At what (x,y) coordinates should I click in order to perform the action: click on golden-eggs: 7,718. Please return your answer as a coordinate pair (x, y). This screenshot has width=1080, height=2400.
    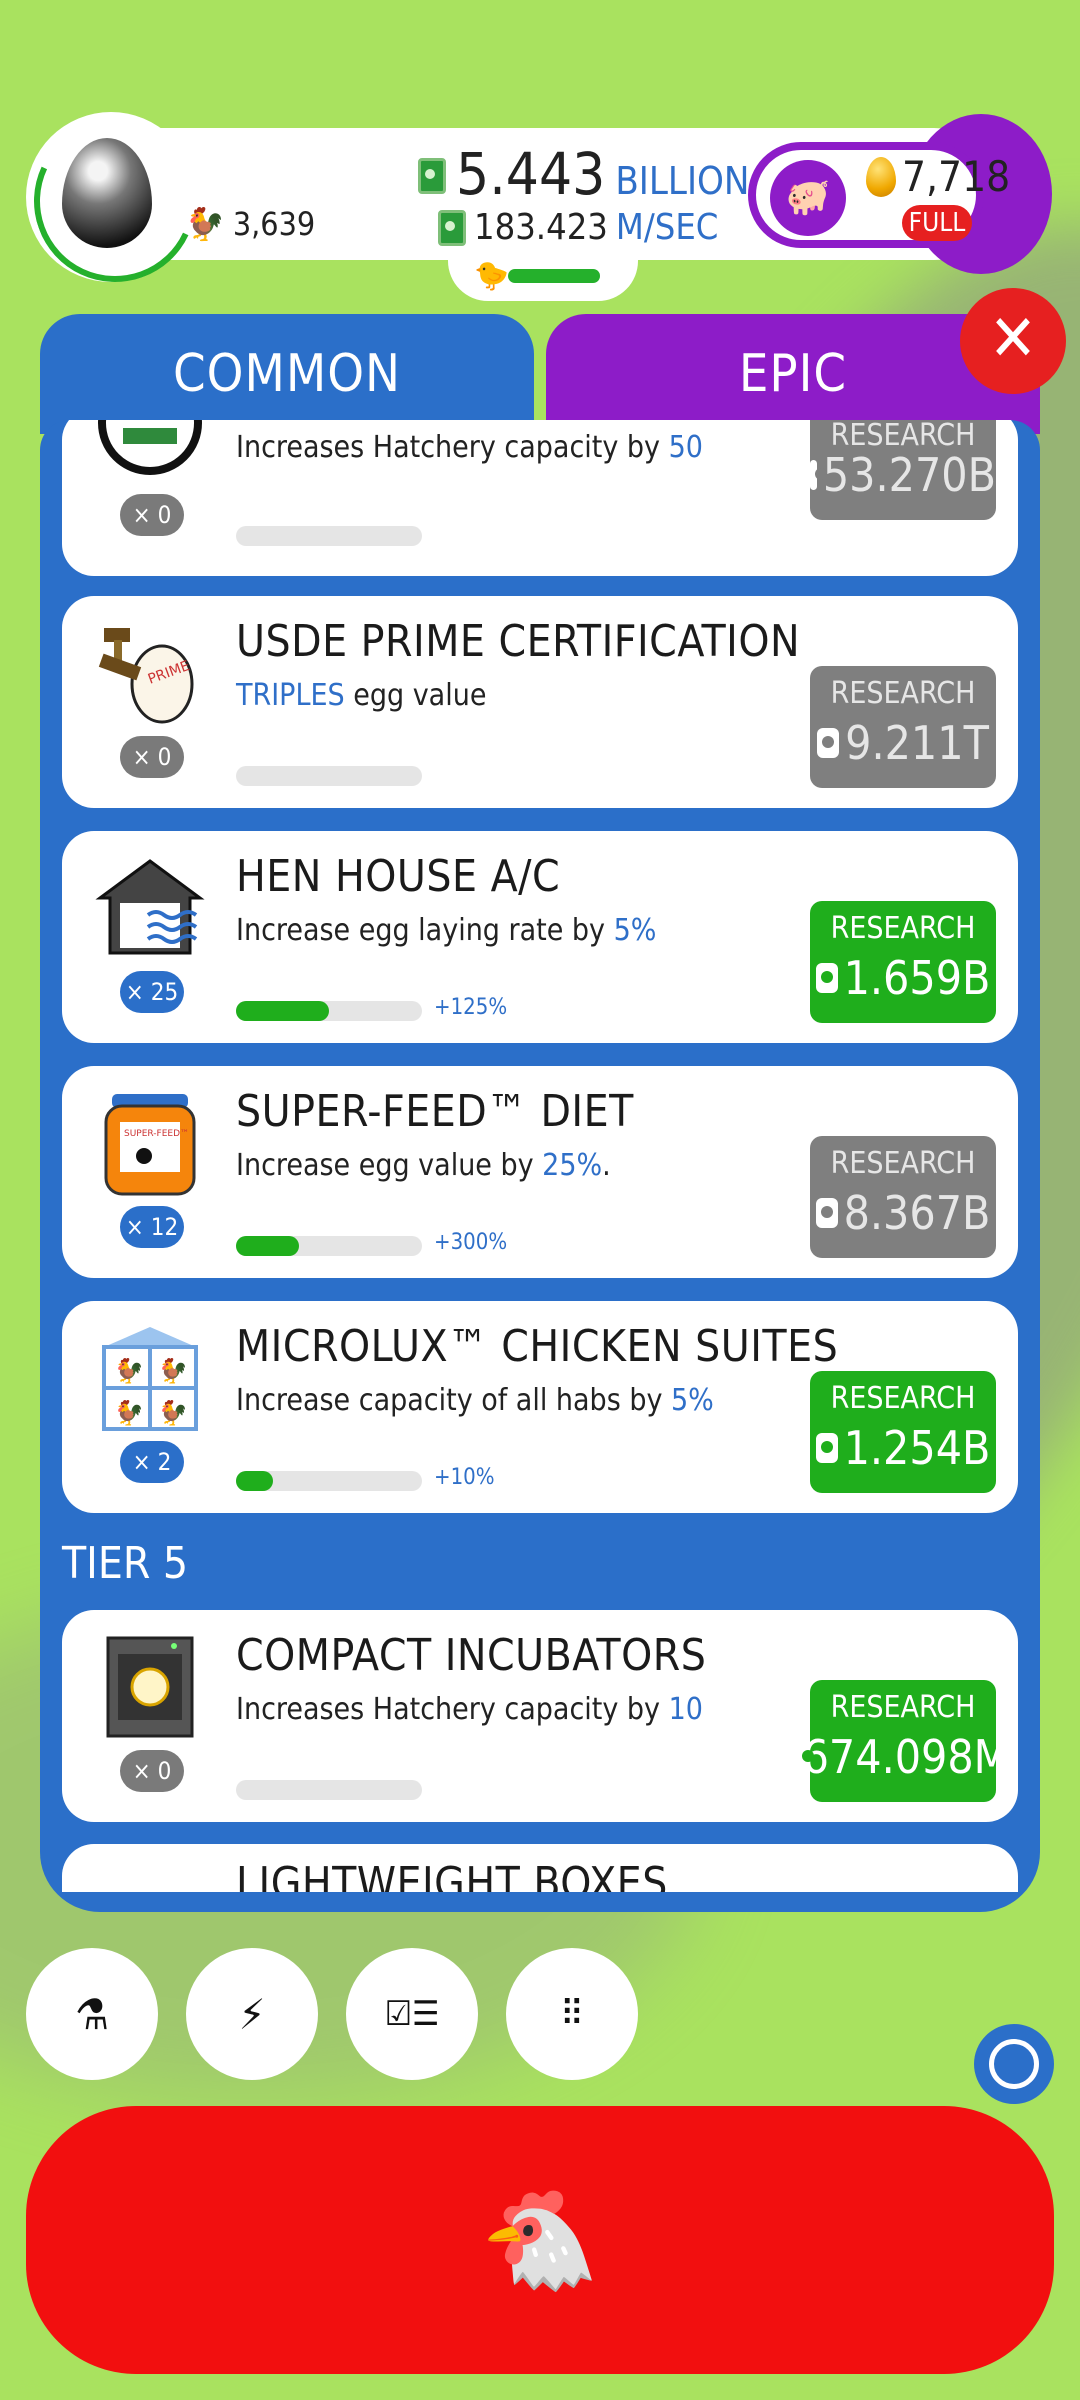
    Looking at the image, I should click on (938, 176).